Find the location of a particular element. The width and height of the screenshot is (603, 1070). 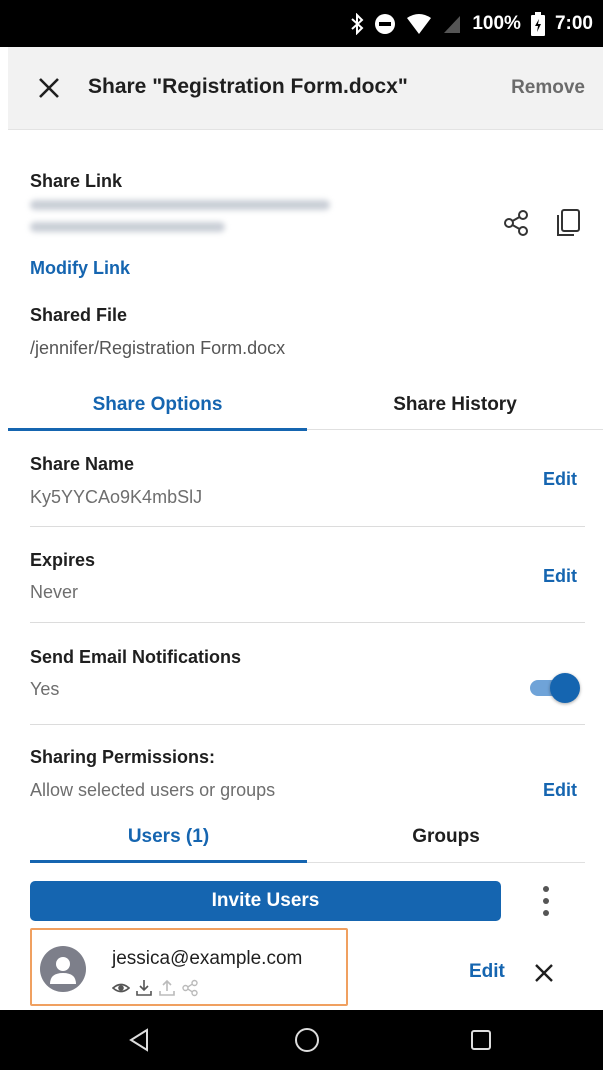

remove-button: Remove is located at coordinates (548, 88).